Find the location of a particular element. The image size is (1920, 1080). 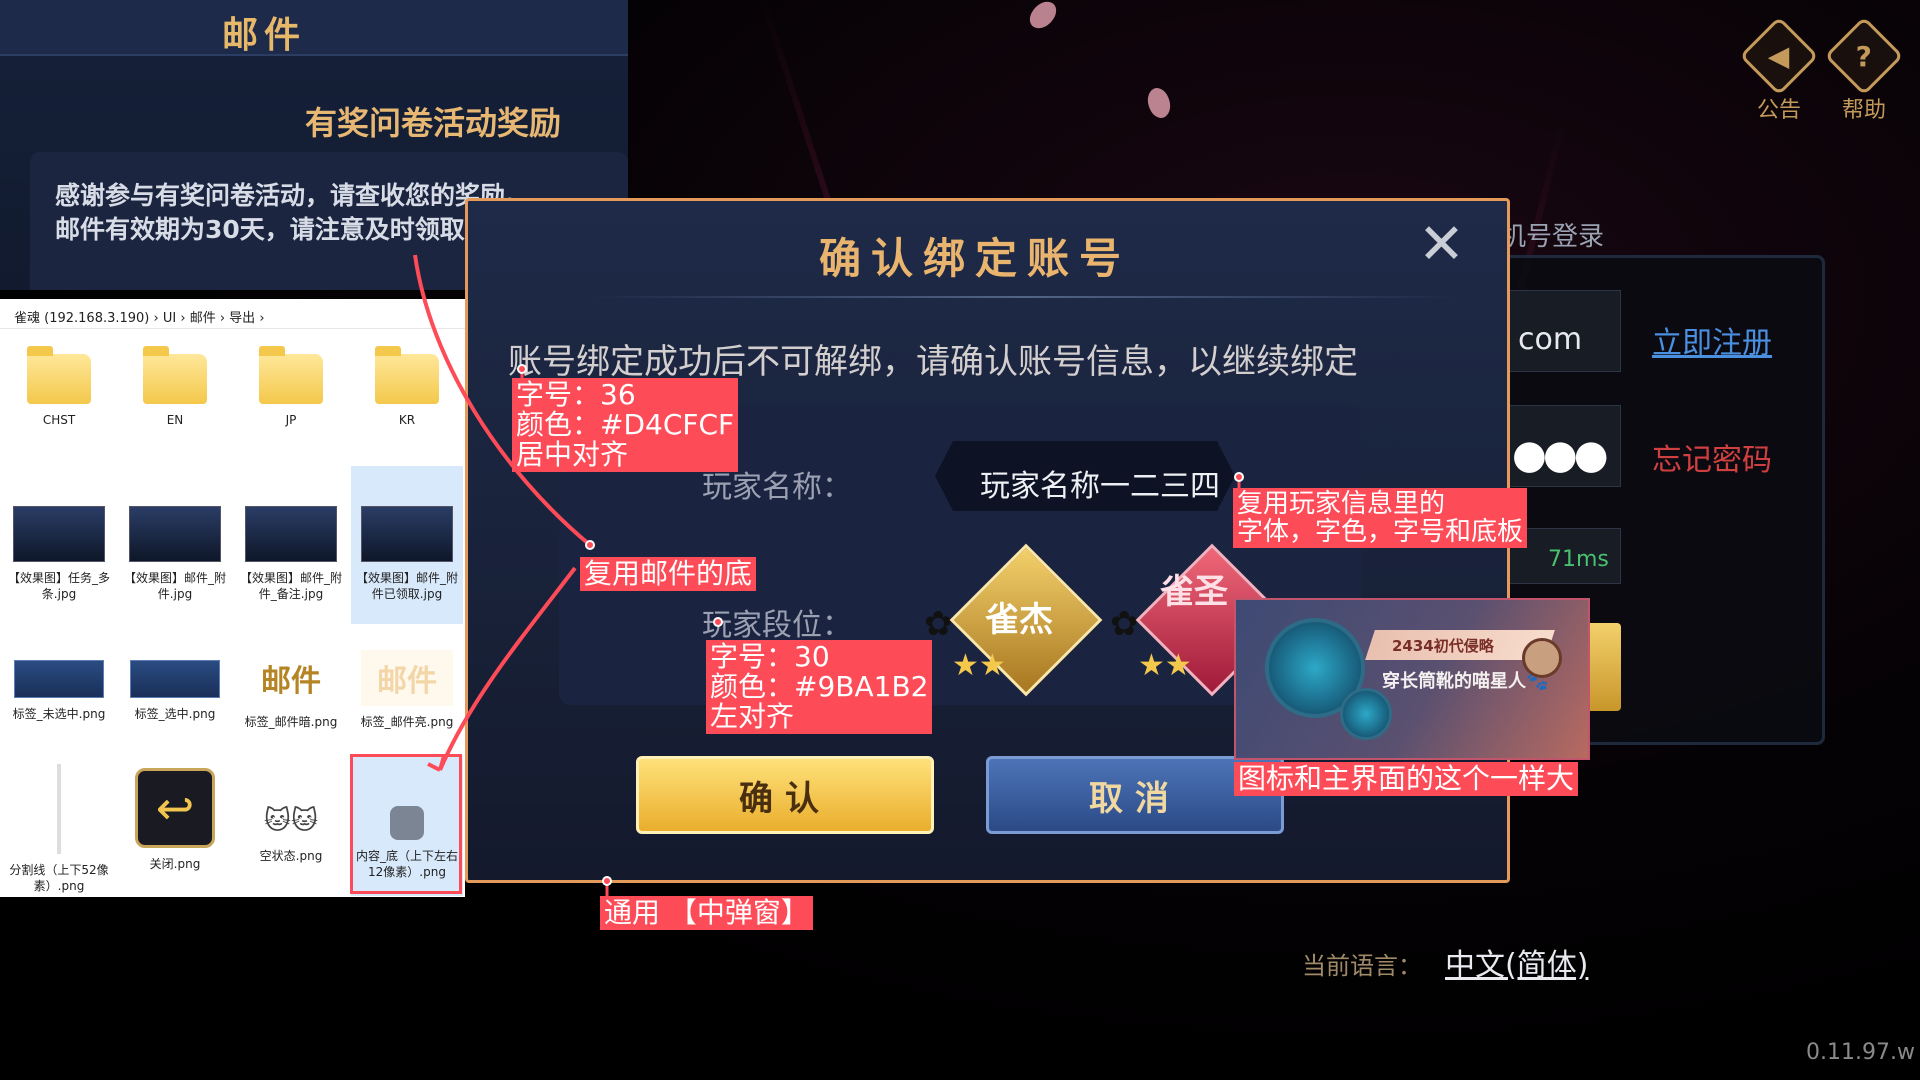

annotation-line: 颜色：#D4CFCF is located at coordinates (625, 424).